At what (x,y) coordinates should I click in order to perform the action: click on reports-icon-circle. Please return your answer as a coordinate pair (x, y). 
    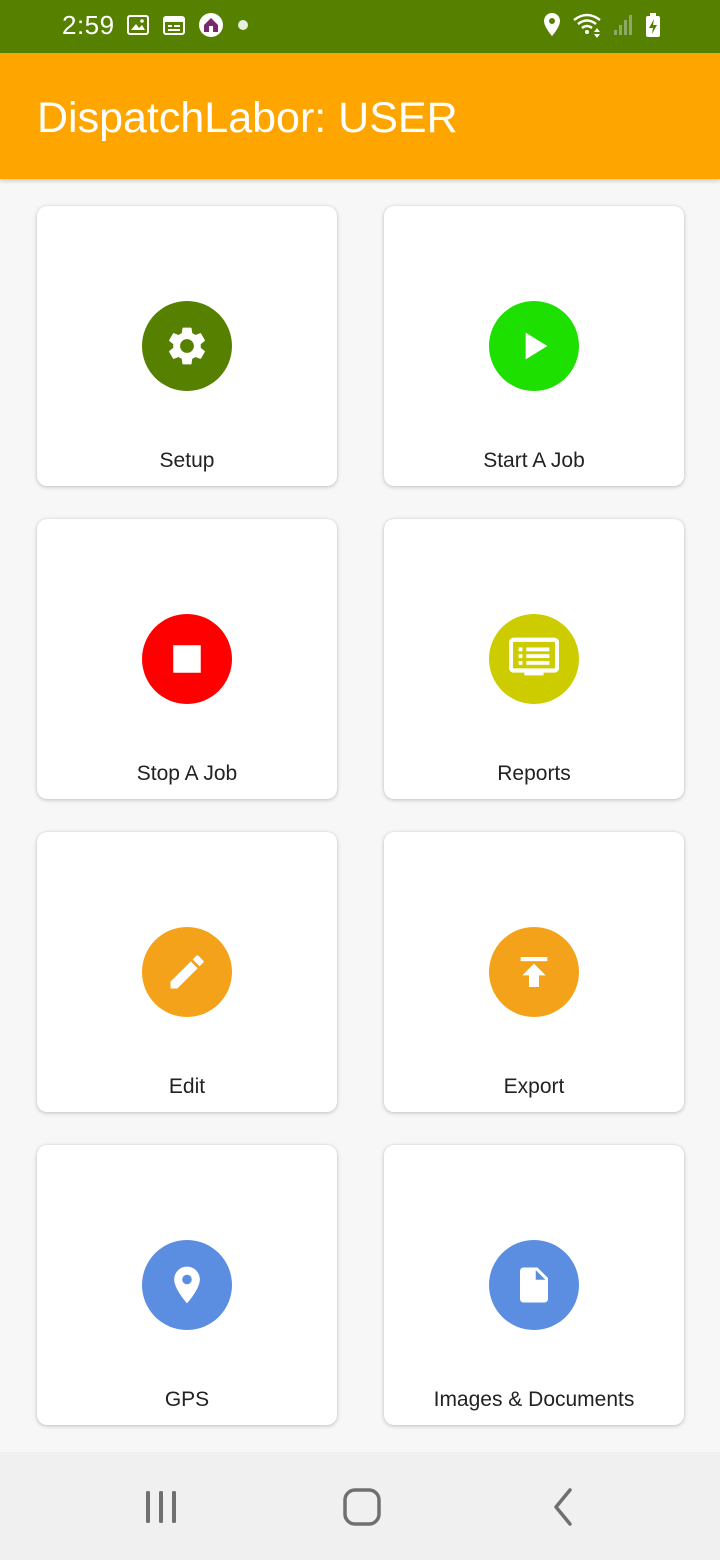
    Looking at the image, I should click on (534, 659).